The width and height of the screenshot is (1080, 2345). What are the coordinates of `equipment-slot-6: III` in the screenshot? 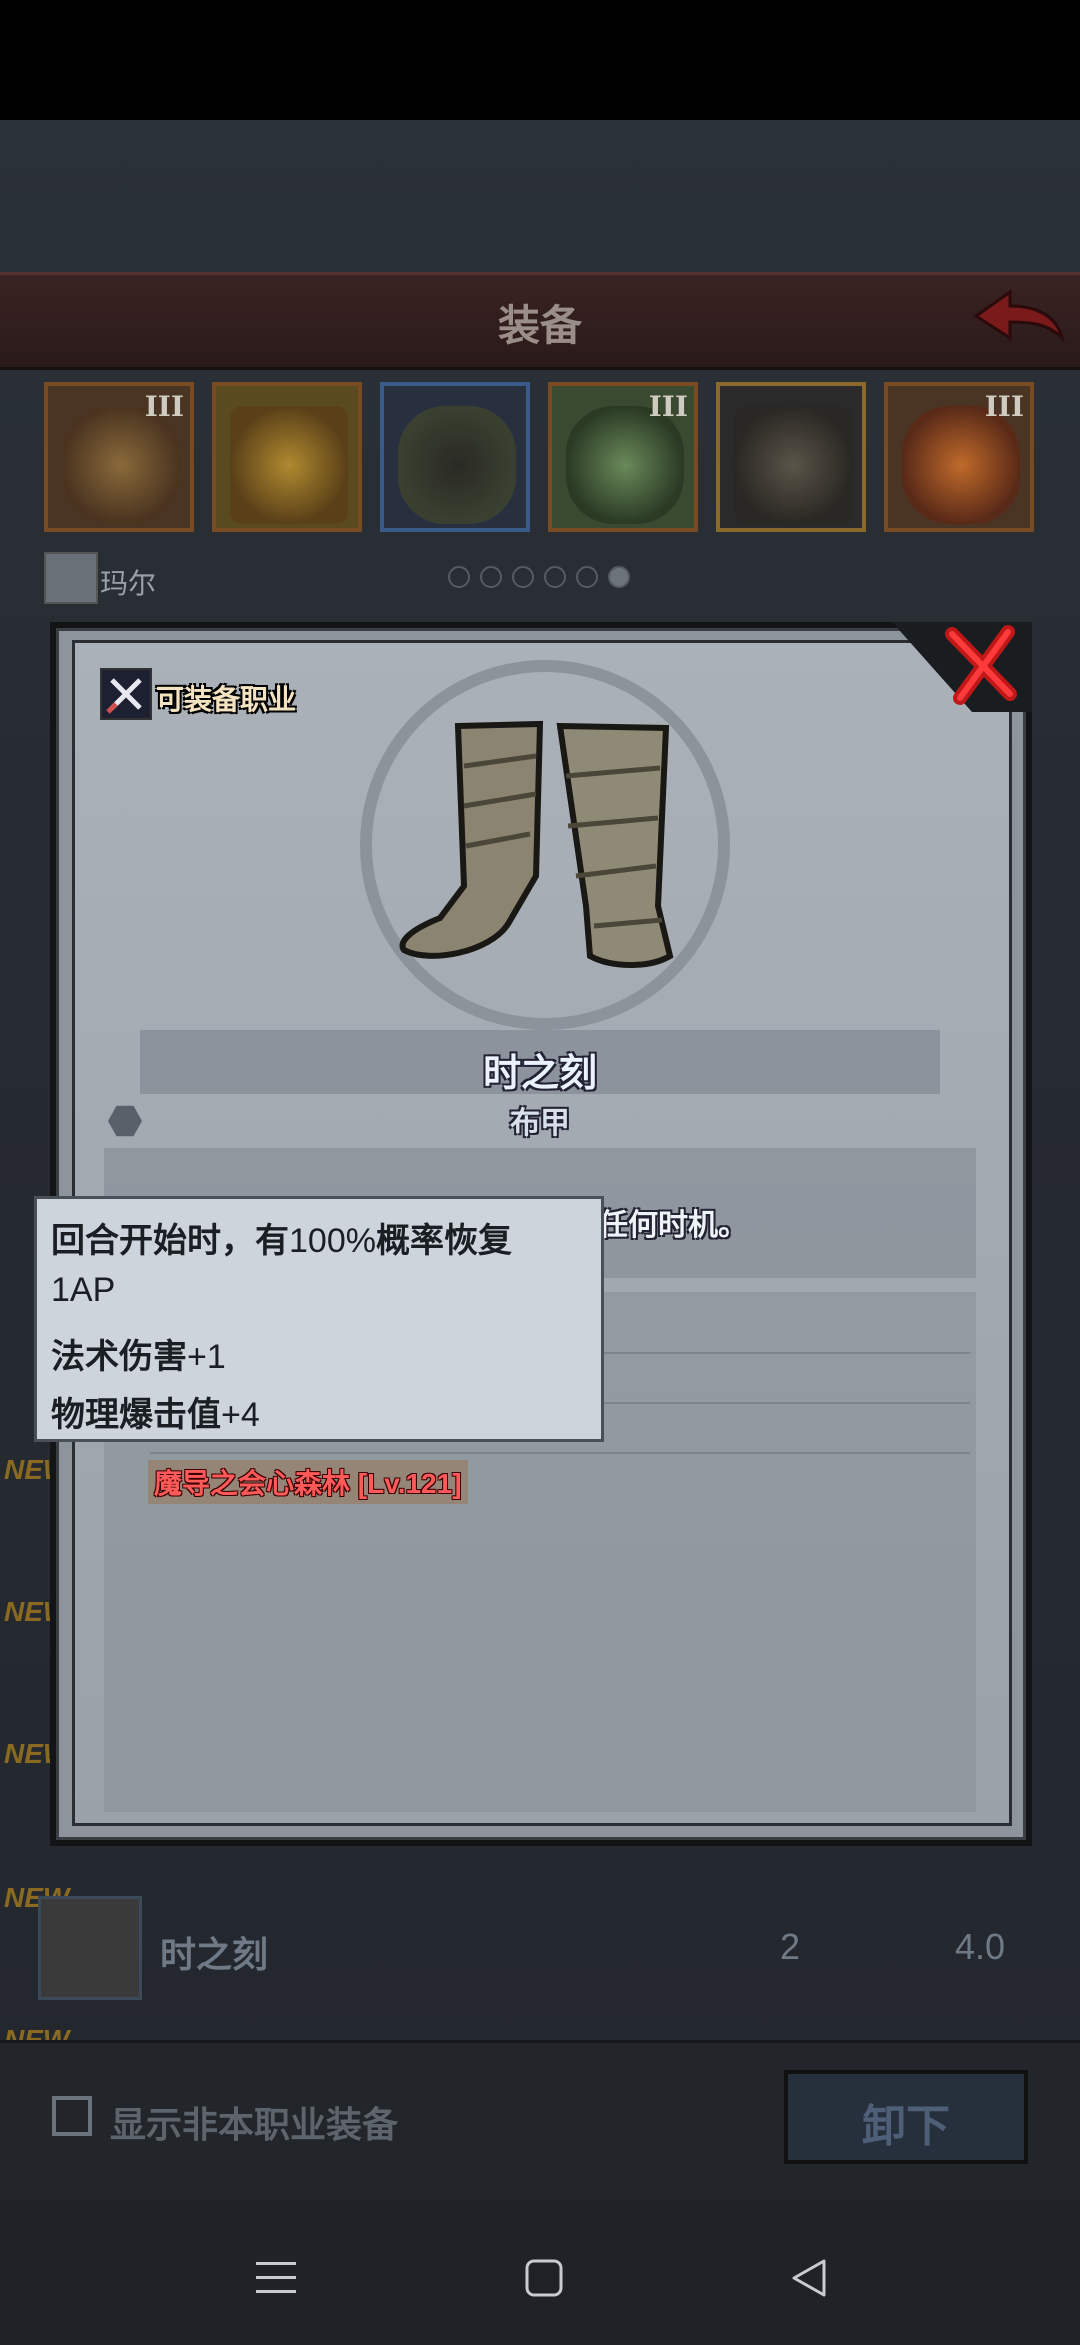 It's located at (959, 457).